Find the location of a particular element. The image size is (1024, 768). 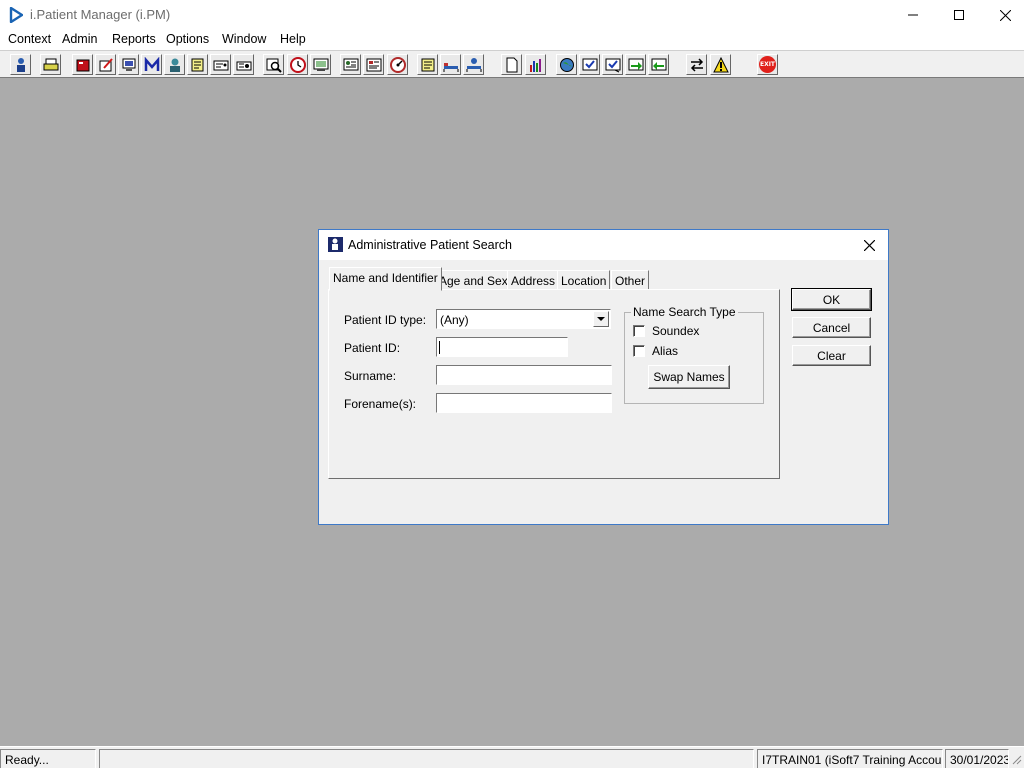

check-list-2-icon is located at coordinates (612, 64).